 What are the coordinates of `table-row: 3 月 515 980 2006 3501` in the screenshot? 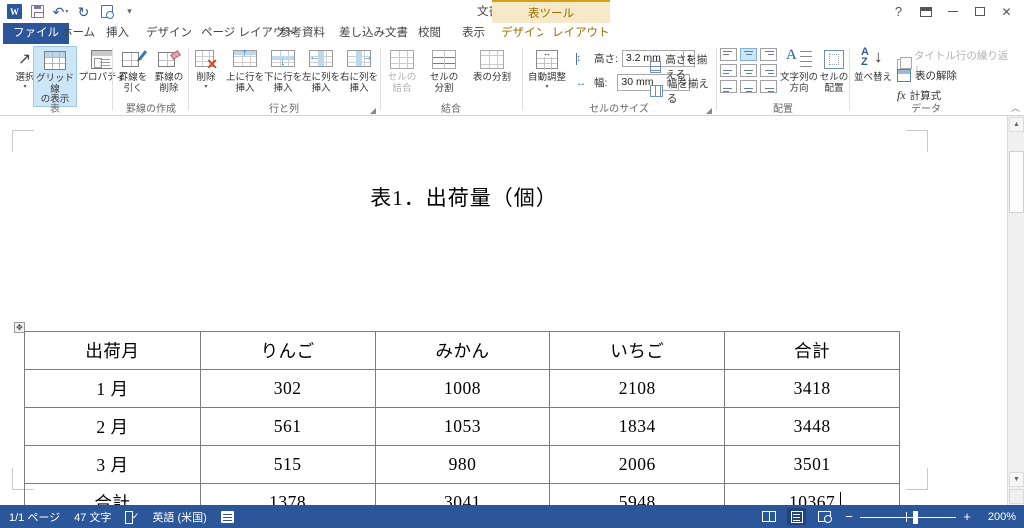 It's located at (462, 464).